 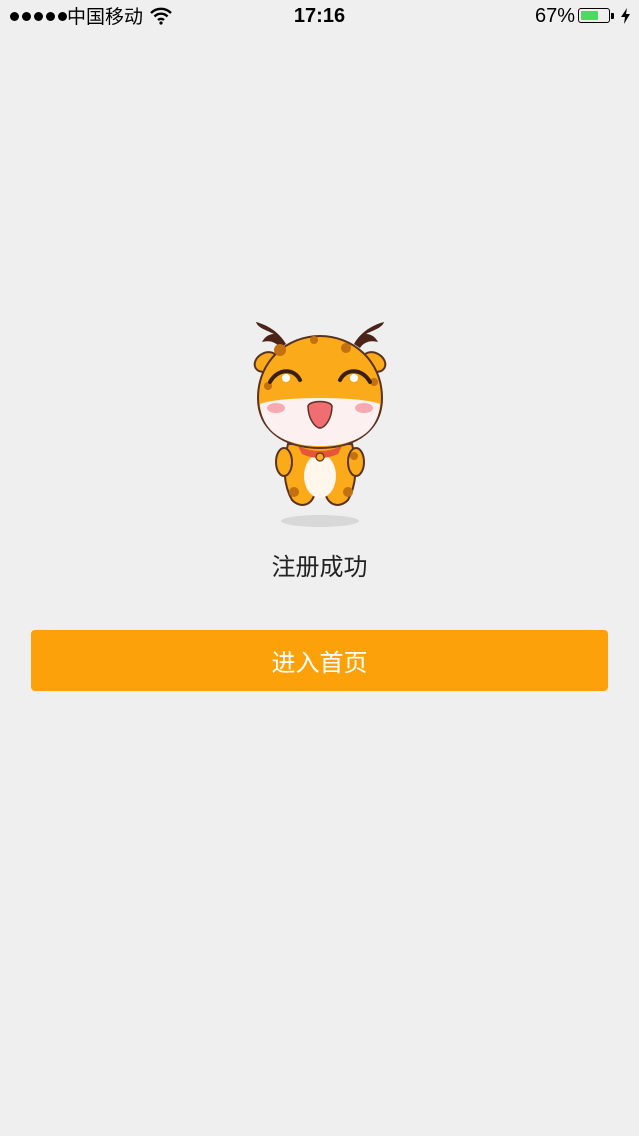 I want to click on battery-percentage: 67%, so click(x=554, y=16).